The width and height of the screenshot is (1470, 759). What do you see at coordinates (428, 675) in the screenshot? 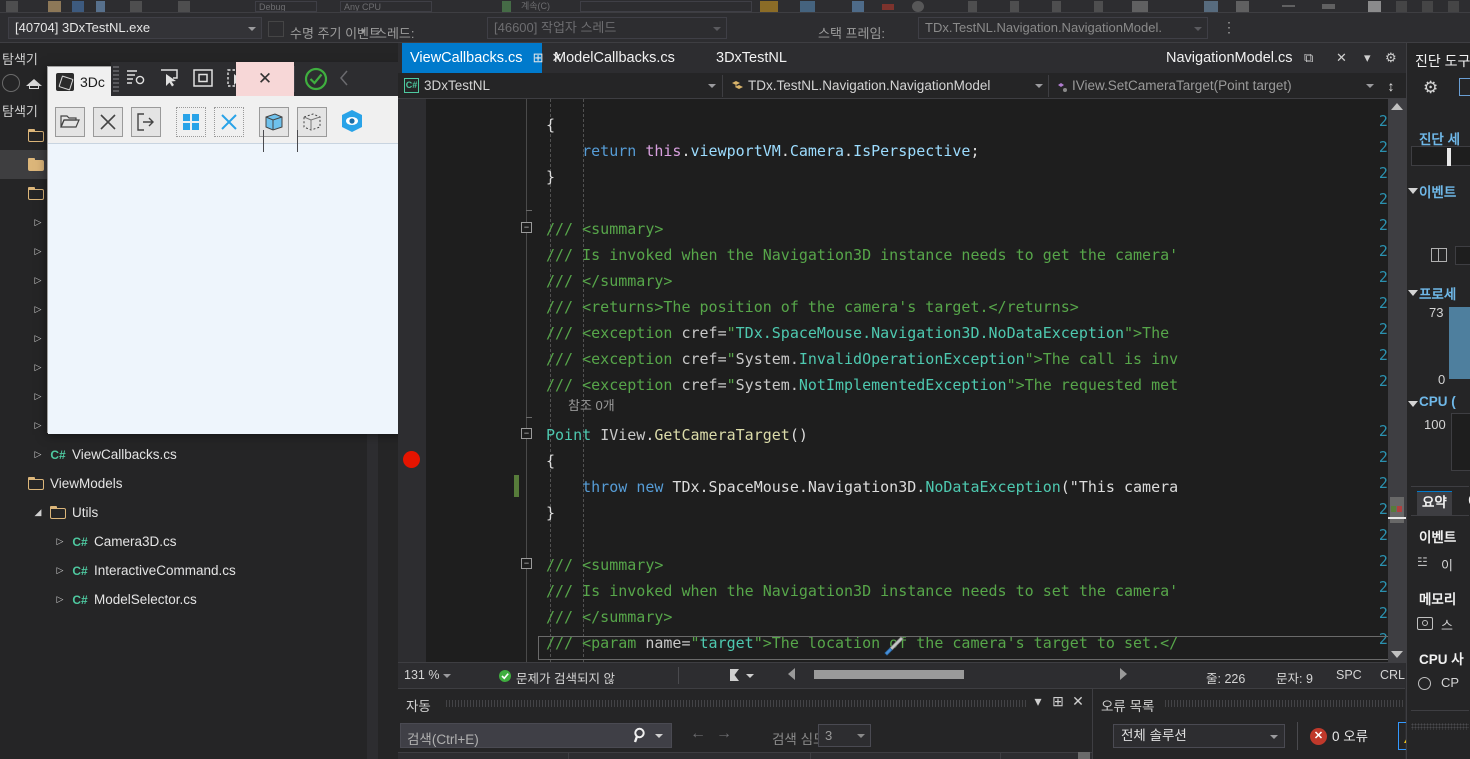
I see `zoom-level-combo: 131 %` at bounding box center [428, 675].